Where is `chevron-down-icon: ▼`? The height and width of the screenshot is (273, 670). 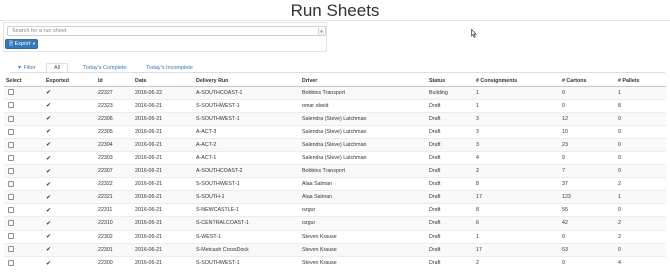
chevron-down-icon: ▼ is located at coordinates (321, 31).